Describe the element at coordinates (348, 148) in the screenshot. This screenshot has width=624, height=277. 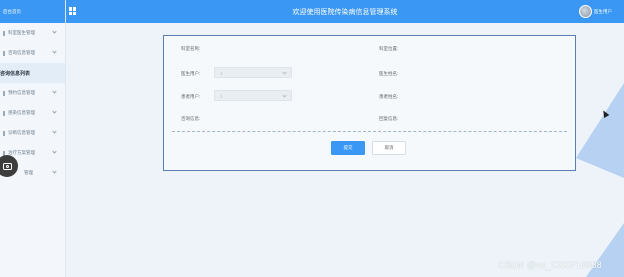
I see `submit-button: 提交` at that location.